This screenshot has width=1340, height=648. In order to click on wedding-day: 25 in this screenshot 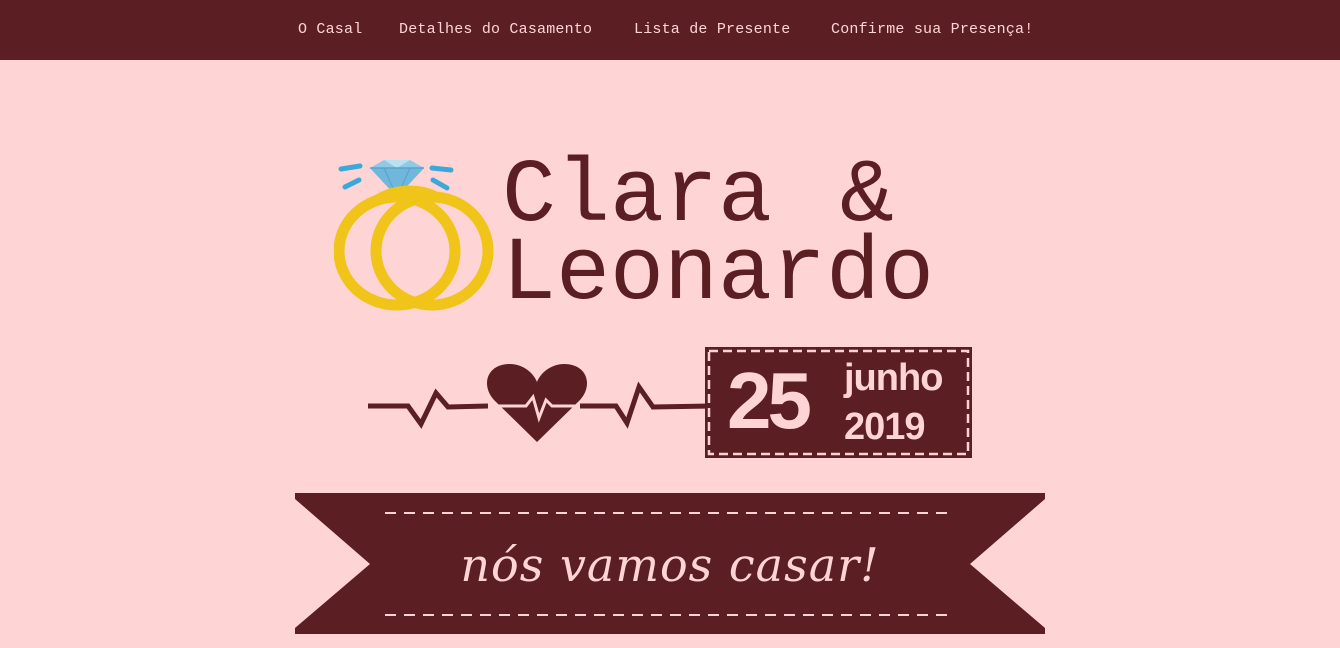, I will do `click(769, 400)`.